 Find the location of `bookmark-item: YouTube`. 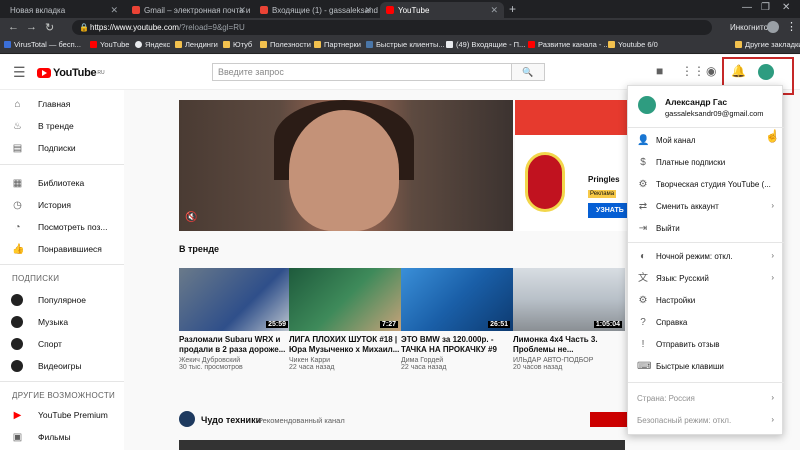

bookmark-item: YouTube is located at coordinates (109, 44).